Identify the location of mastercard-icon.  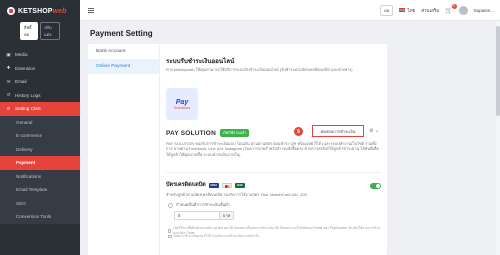
(226, 185).